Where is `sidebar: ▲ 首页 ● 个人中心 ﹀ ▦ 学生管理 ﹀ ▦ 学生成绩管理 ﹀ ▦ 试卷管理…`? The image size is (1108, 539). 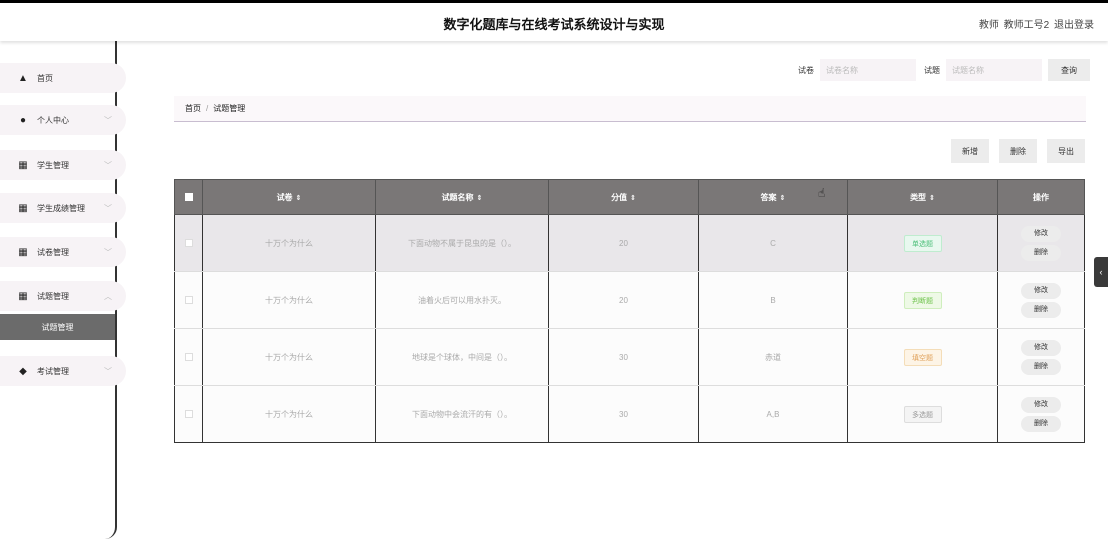 sidebar: ▲ 首页 ● 个人中心 ﹀ ▦ 学生管理 ﹀ ▦ 学生成绩管理 ﹀ ▦ 试卷管理… is located at coordinates (63, 290).